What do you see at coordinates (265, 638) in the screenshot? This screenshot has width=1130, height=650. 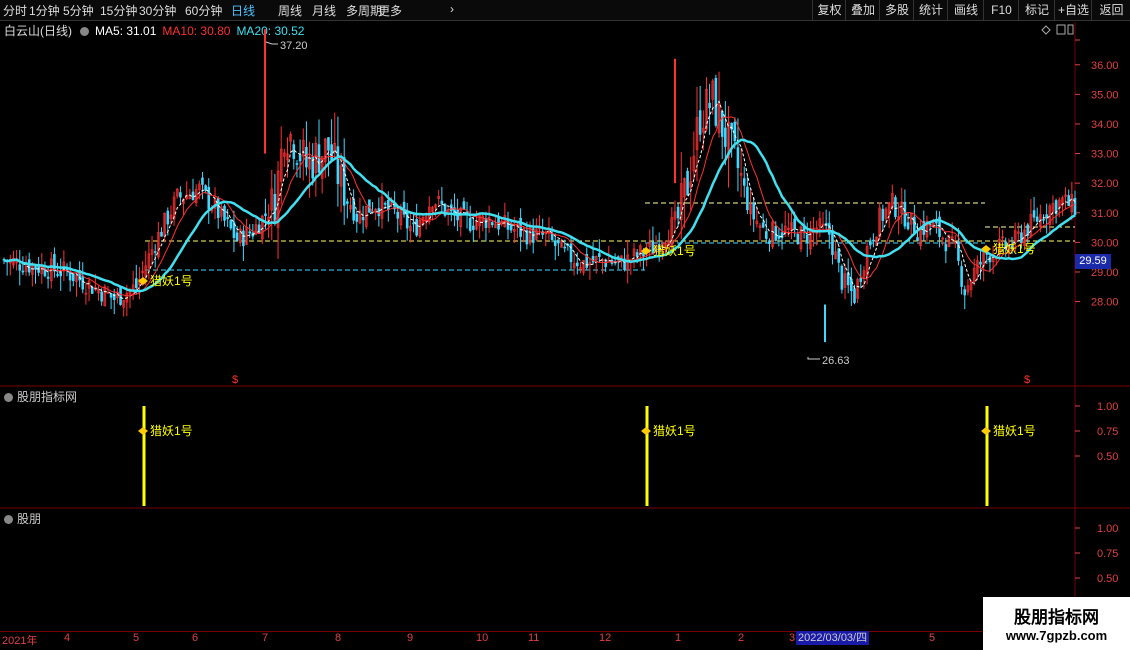 I see `month-label: 7` at bounding box center [265, 638].